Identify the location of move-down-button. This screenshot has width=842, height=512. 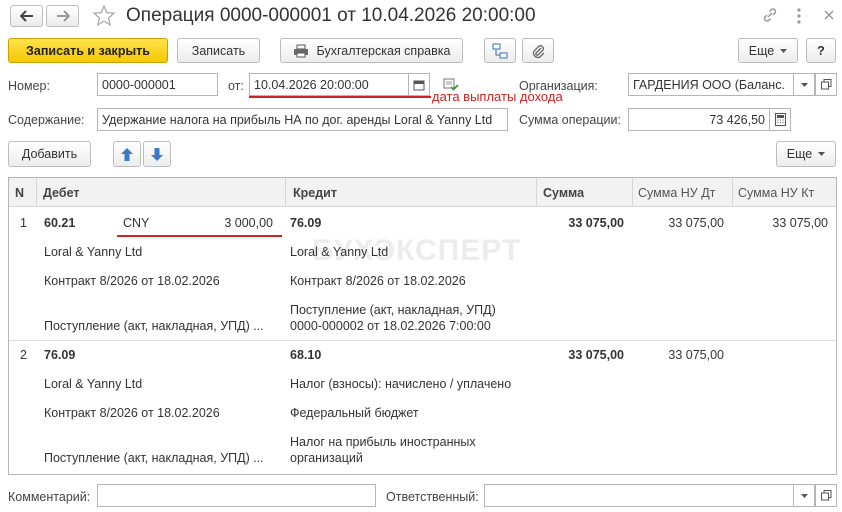
(157, 154).